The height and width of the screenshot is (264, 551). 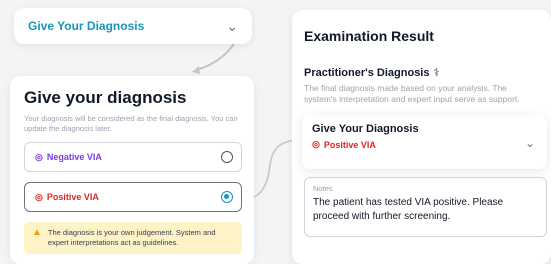 What do you see at coordinates (323, 188) in the screenshot?
I see `notes-label: Notes` at bounding box center [323, 188].